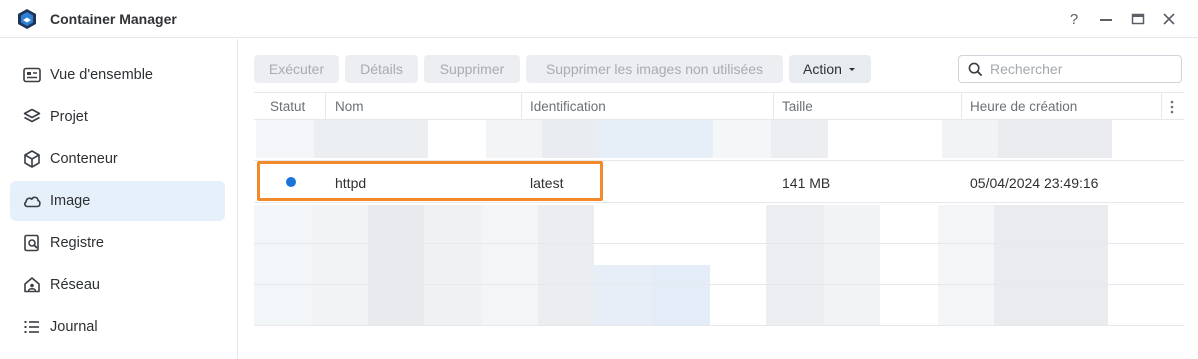 This screenshot has width=1198, height=359. I want to click on run-button: Exécuter, so click(296, 69).